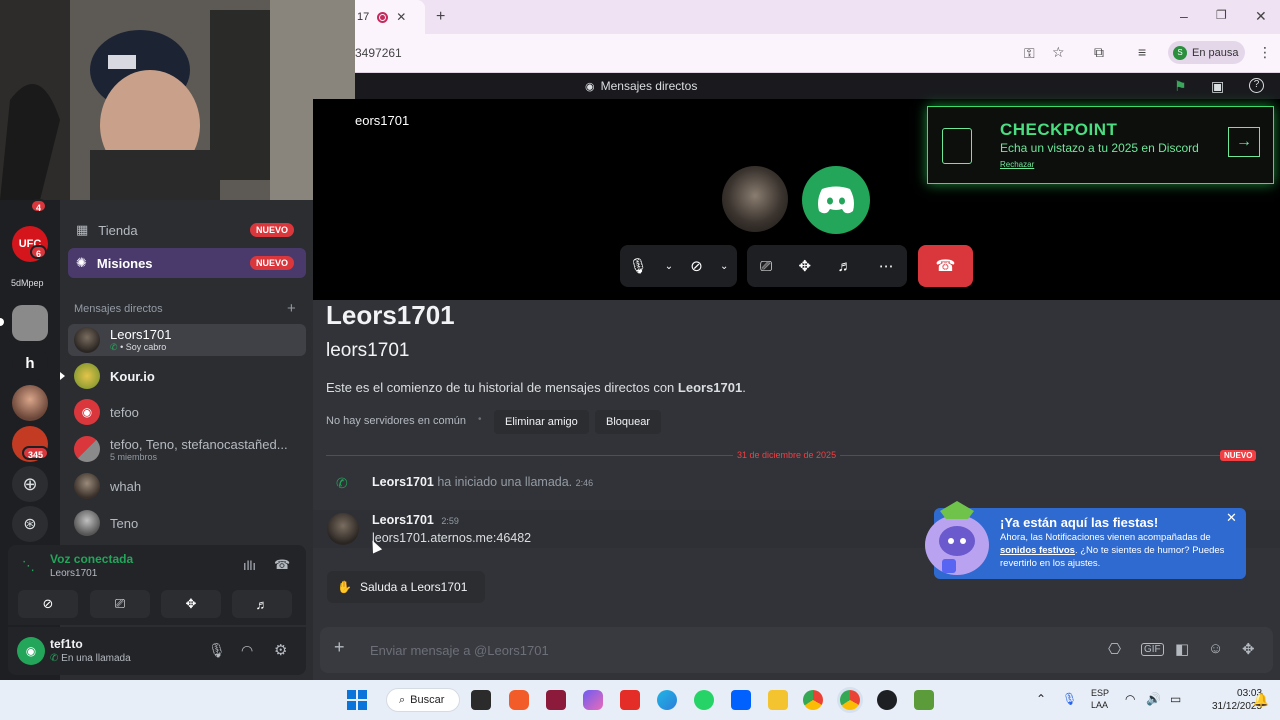 The width and height of the screenshot is (1280, 720). I want to click on bookmark-star-icon: ☆, so click(1058, 52).